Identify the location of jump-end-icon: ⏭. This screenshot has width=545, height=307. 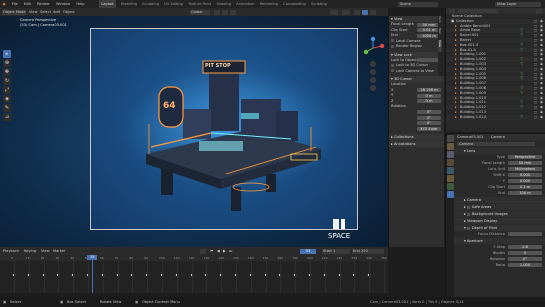
(230, 251).